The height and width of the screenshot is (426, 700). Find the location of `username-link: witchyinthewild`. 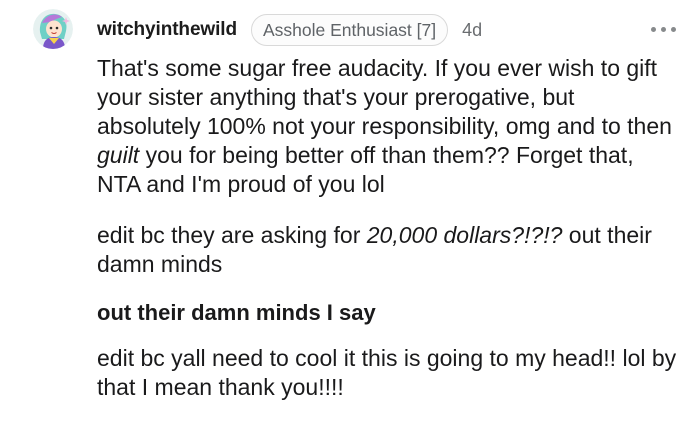

username-link: witchyinthewild is located at coordinates (167, 30).